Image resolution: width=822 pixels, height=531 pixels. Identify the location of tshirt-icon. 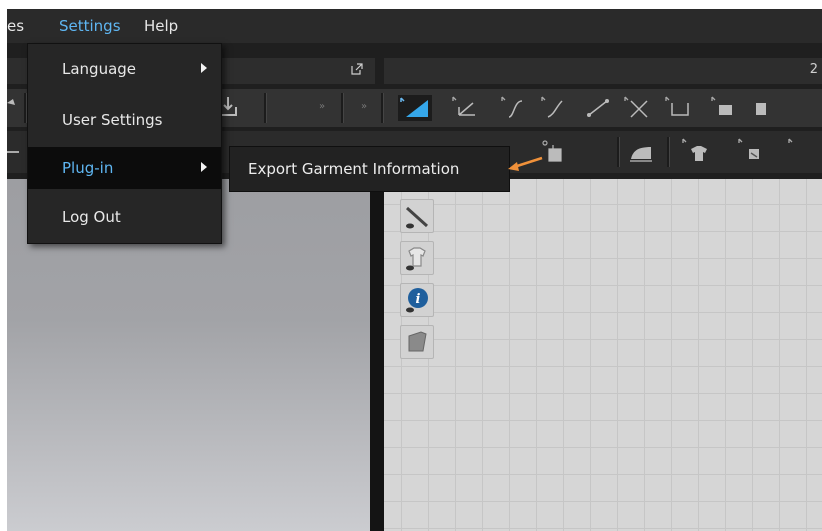
(416, 259).